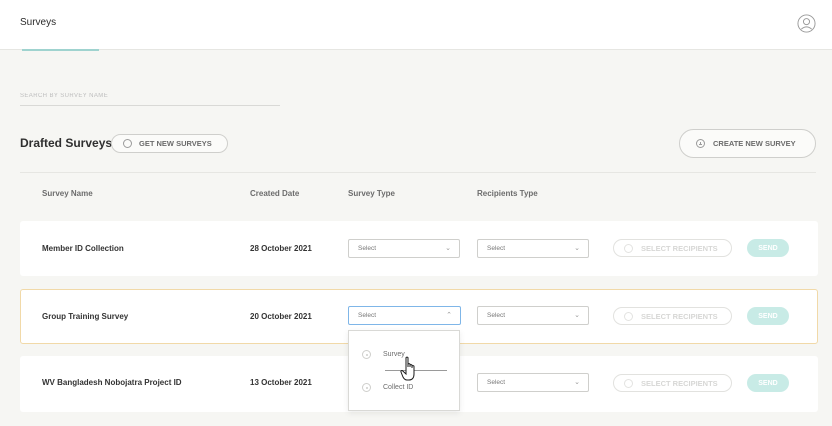 This screenshot has width=832, height=426. I want to click on survey-type-select: Select ⌃, so click(404, 315).